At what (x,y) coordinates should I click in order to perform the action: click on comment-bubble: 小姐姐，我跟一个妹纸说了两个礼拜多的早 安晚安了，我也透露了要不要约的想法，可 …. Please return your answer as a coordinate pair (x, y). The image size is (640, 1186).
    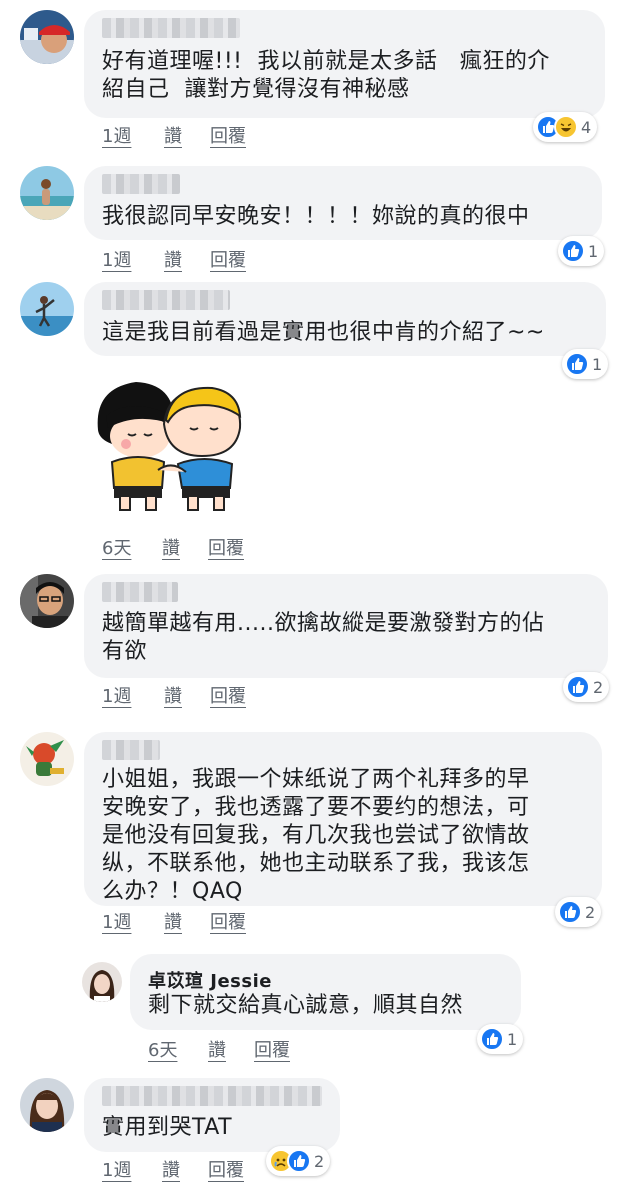
    Looking at the image, I should click on (343, 819).